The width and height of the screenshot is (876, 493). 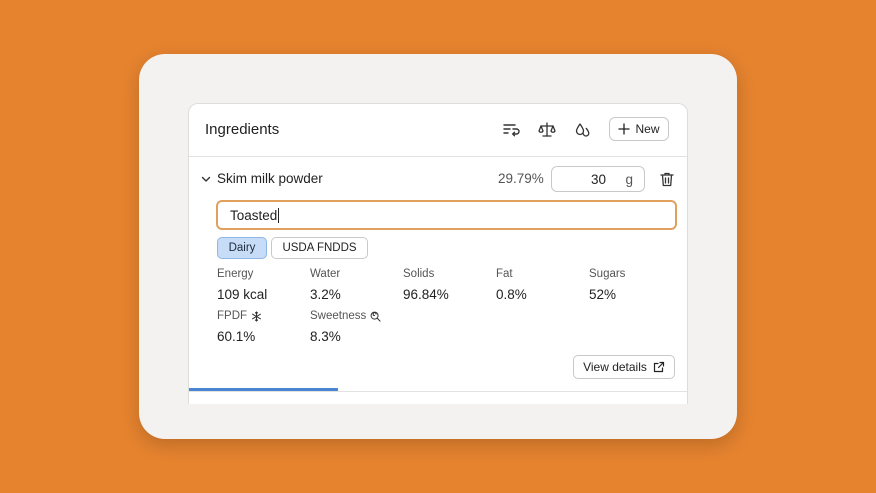 I want to click on stat-water-label: Water, so click(x=325, y=274).